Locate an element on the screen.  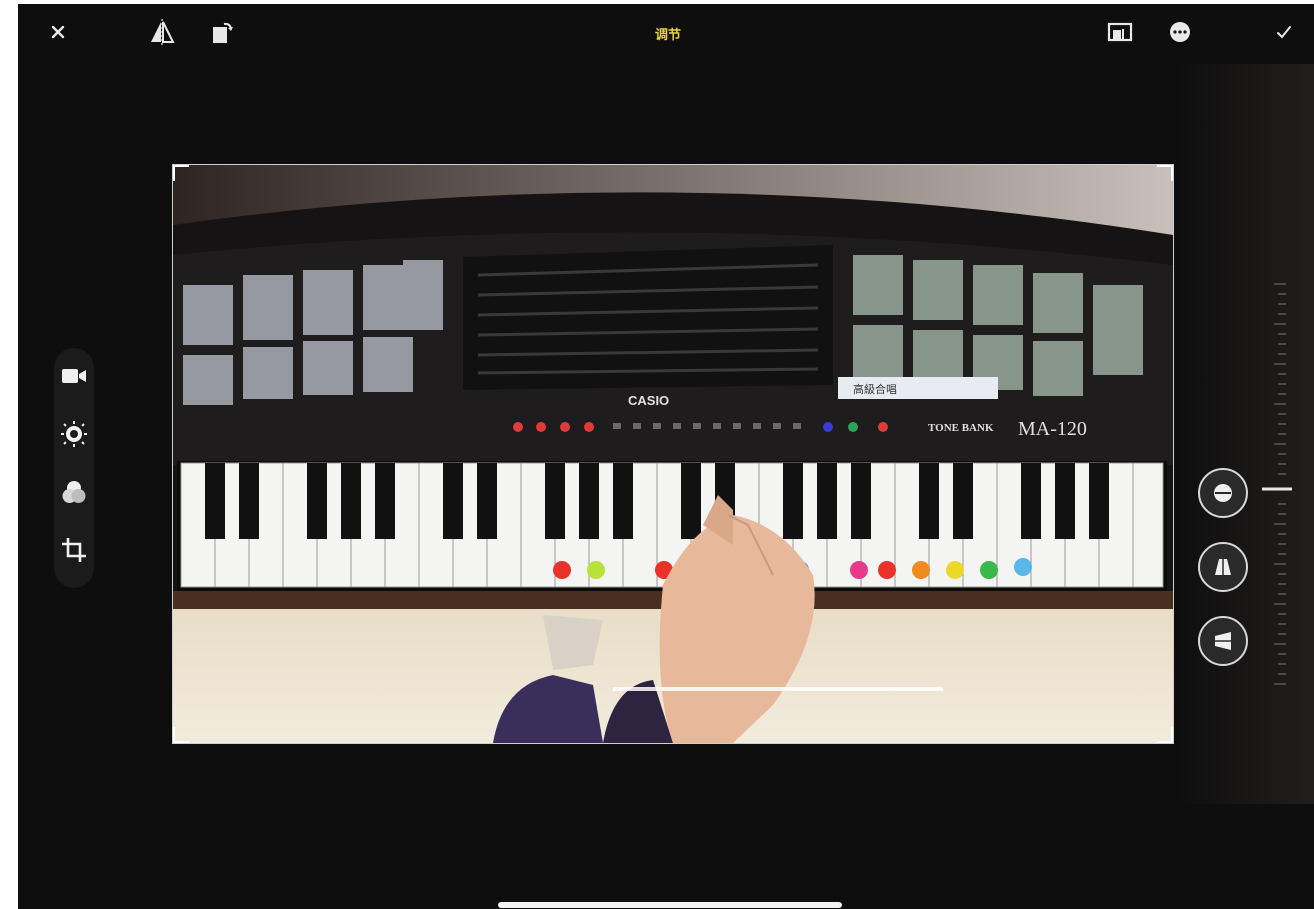
flip-horizontal-icon is located at coordinates (162, 32).